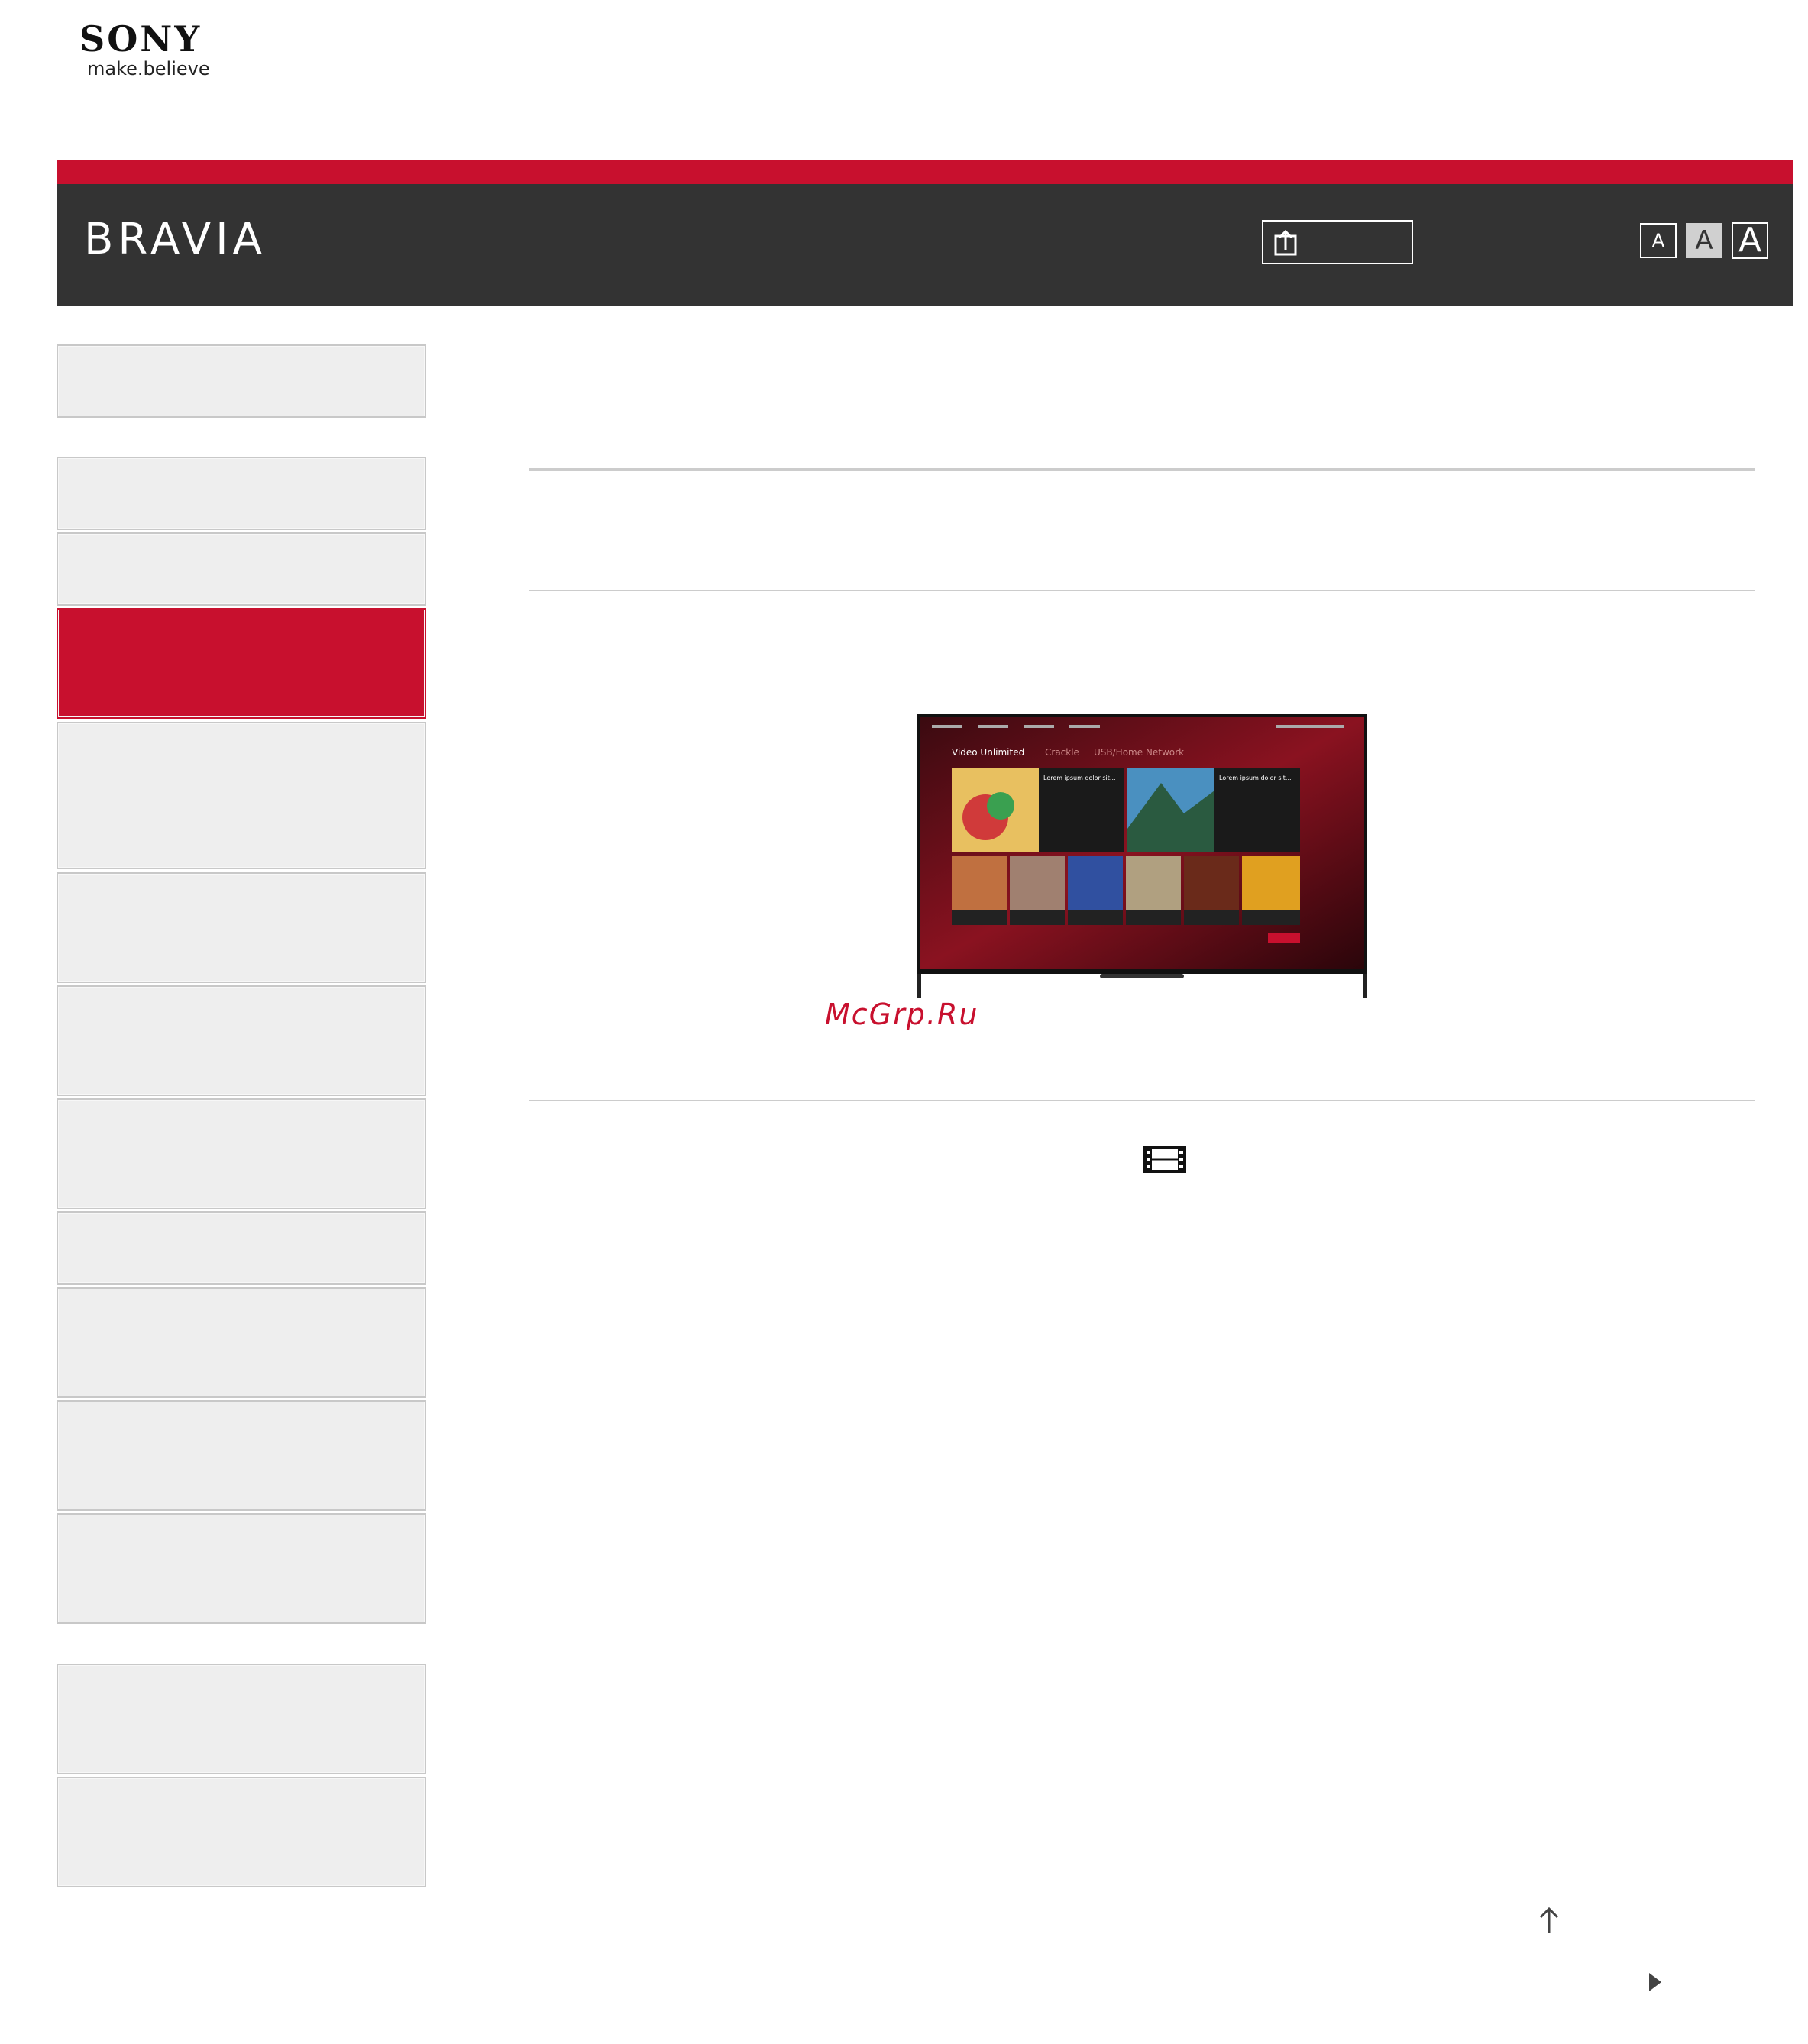 The width and height of the screenshot is (1808, 2044). What do you see at coordinates (1655, 1982) in the screenshot?
I see `triangle-right-icon` at bounding box center [1655, 1982].